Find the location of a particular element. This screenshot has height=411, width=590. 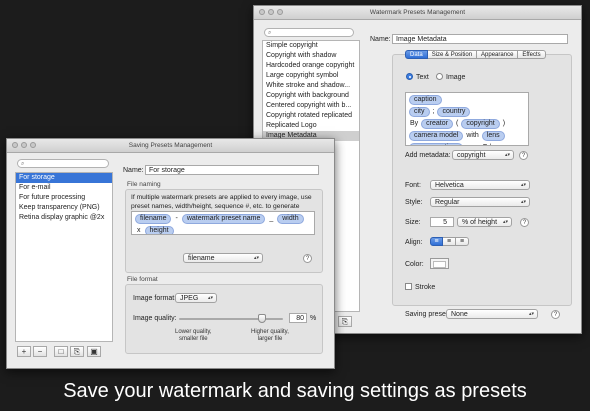

saving-preset-value: None is located at coordinates (459, 314).